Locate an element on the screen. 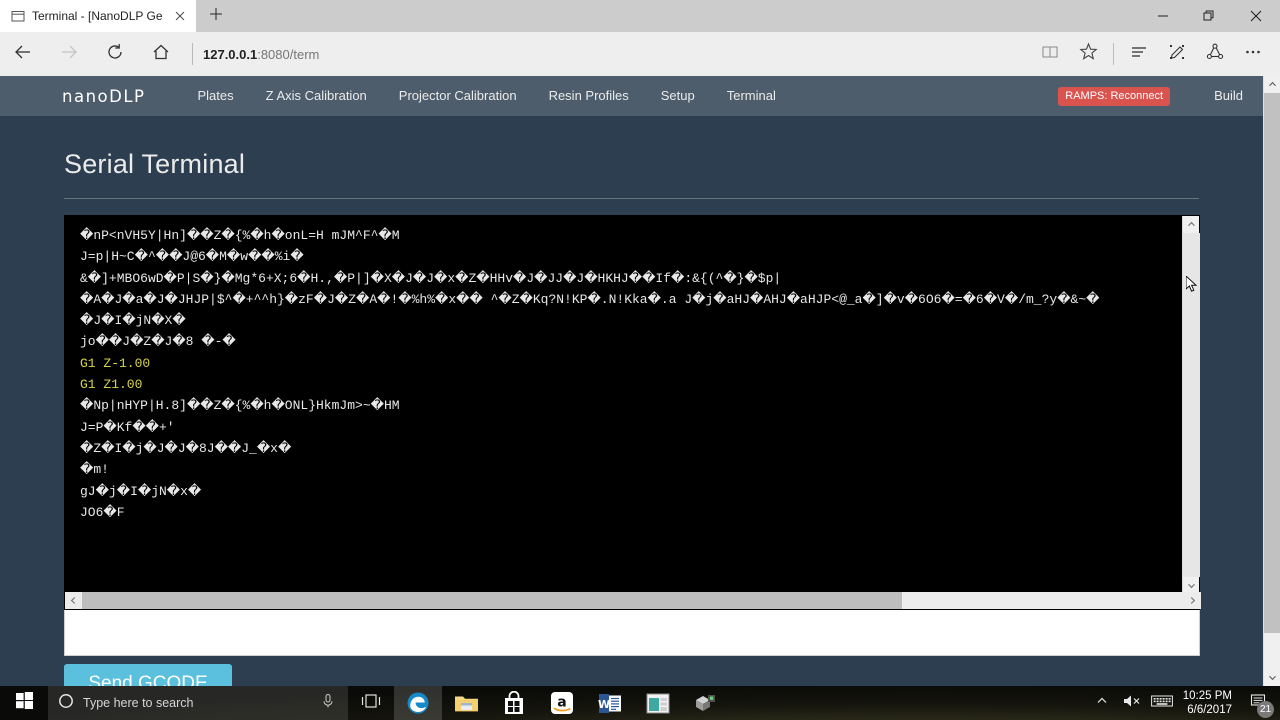 Image resolution: width=1280 pixels, height=720 pixels. share-icon is located at coordinates (1215, 54).